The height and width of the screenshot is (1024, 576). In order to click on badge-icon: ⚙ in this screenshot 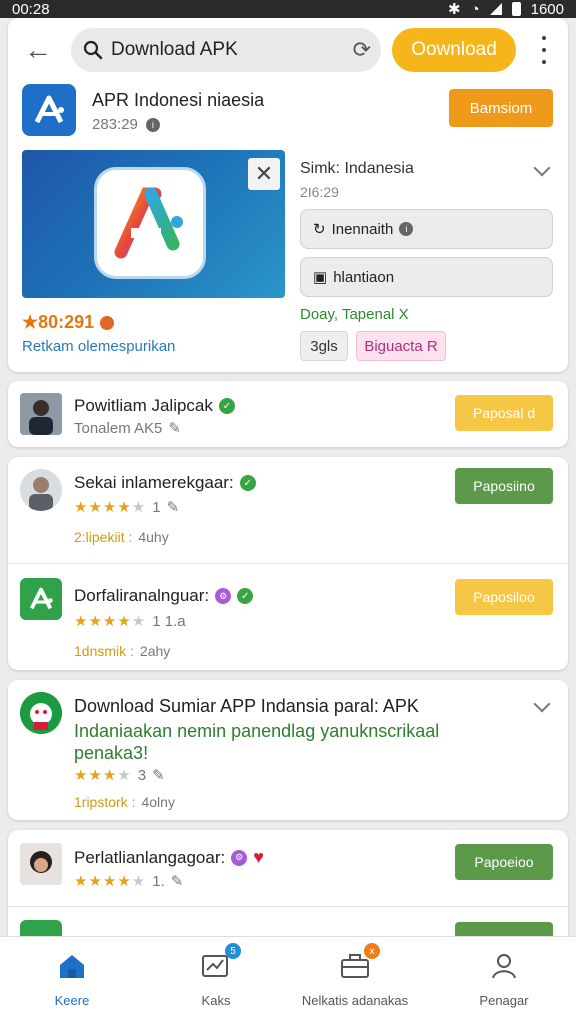, I will do `click(223, 596)`.